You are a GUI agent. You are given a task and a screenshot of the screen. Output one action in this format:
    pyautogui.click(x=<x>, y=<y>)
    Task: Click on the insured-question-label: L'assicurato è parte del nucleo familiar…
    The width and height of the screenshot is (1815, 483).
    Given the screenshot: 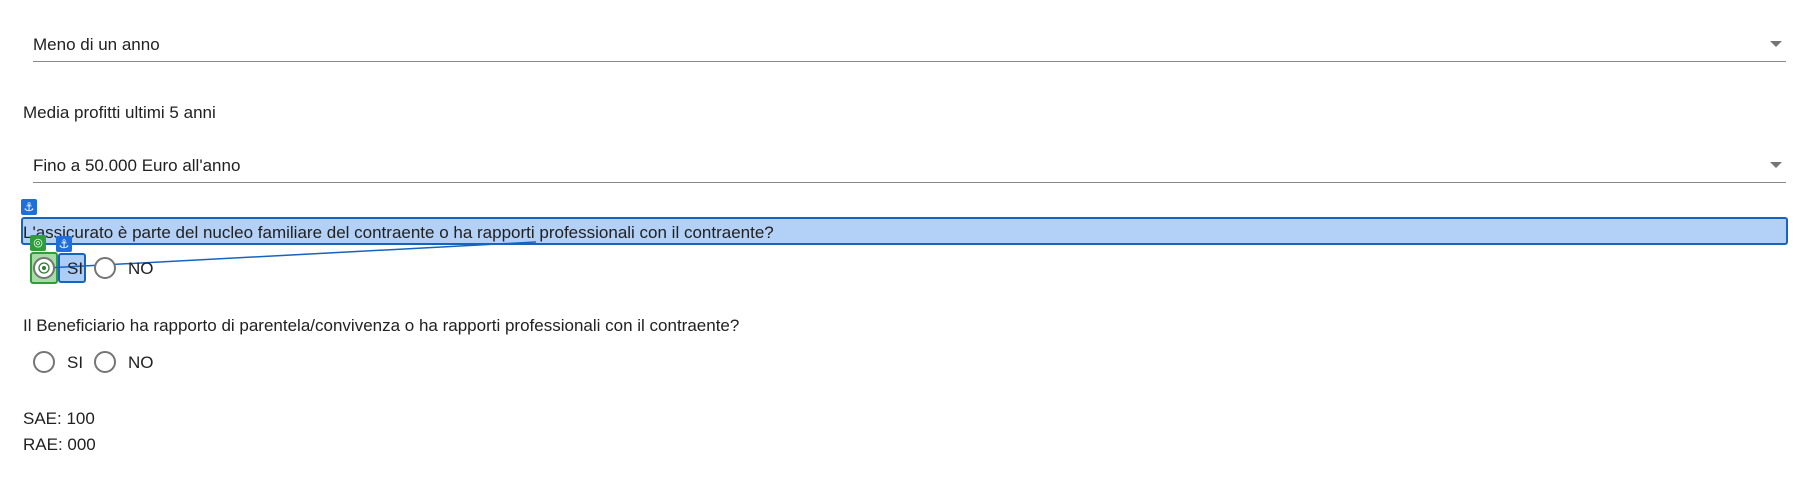 What is the action you would take?
    pyautogui.click(x=398, y=232)
    